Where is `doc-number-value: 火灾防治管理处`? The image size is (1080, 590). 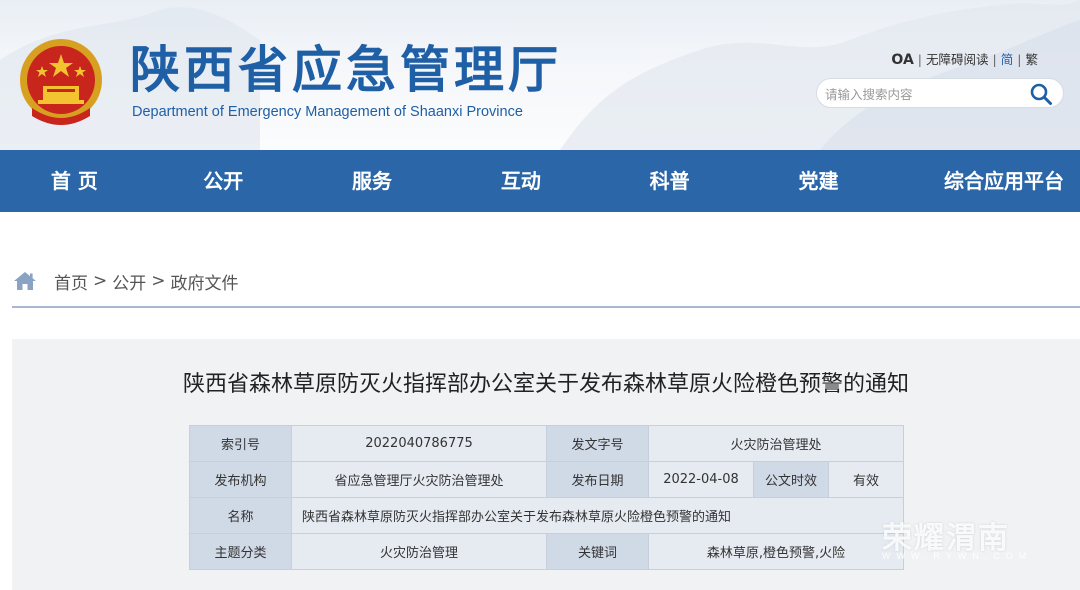 doc-number-value: 火灾防治管理处 is located at coordinates (776, 443).